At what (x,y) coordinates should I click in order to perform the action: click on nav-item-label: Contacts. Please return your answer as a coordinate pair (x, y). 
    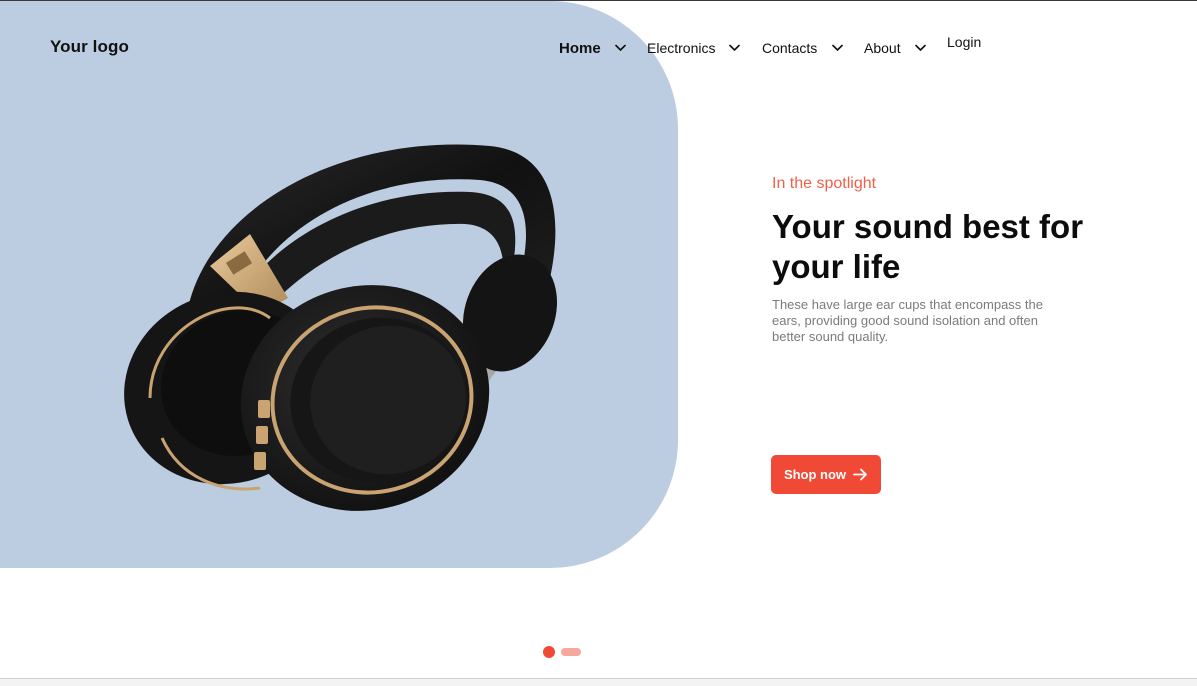
    Looking at the image, I should click on (790, 48).